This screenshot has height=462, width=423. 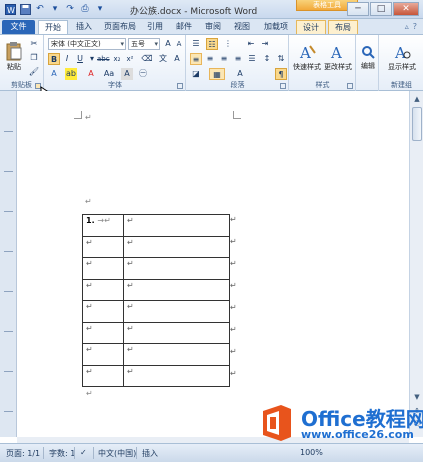 What do you see at coordinates (85, 9) in the screenshot?
I see `print-preview-icon: ⎙` at bounding box center [85, 9].